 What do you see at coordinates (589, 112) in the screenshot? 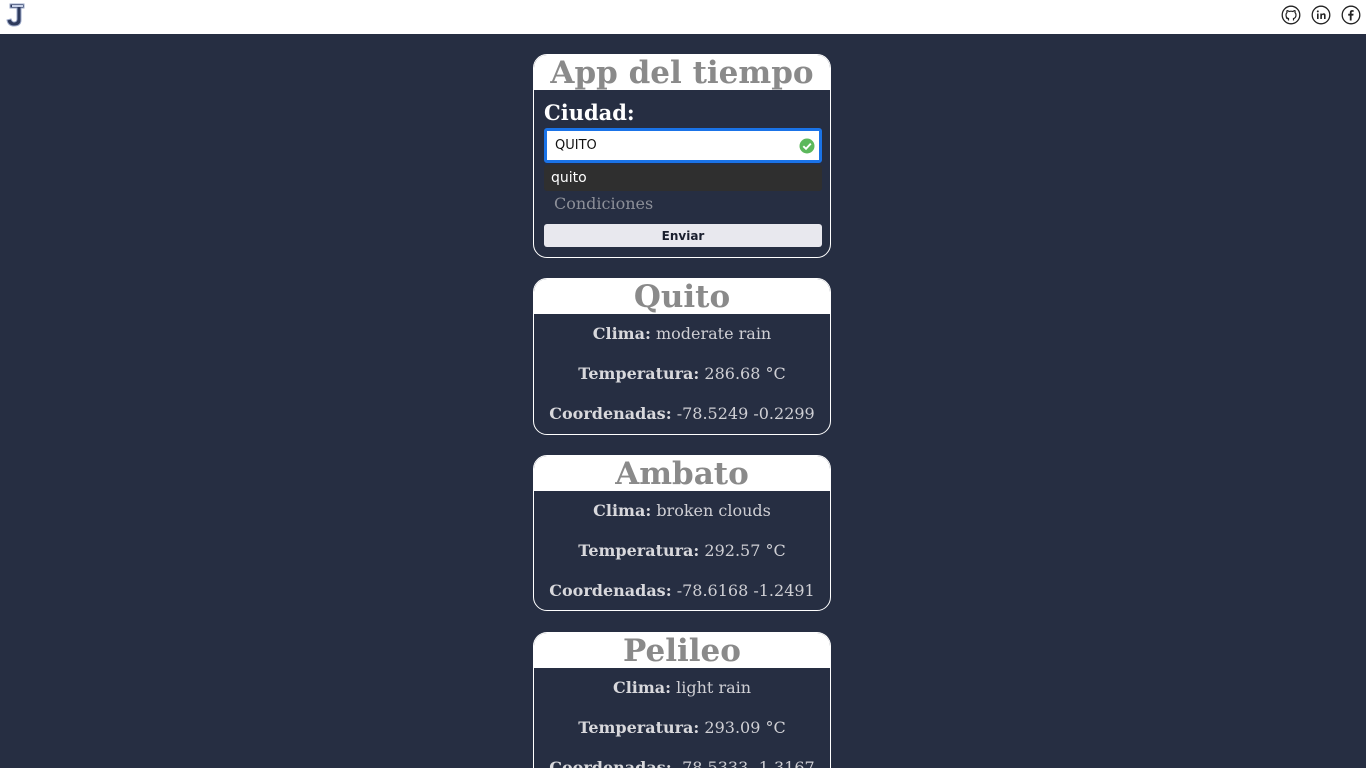
I see `city-label: Ciudad:` at bounding box center [589, 112].